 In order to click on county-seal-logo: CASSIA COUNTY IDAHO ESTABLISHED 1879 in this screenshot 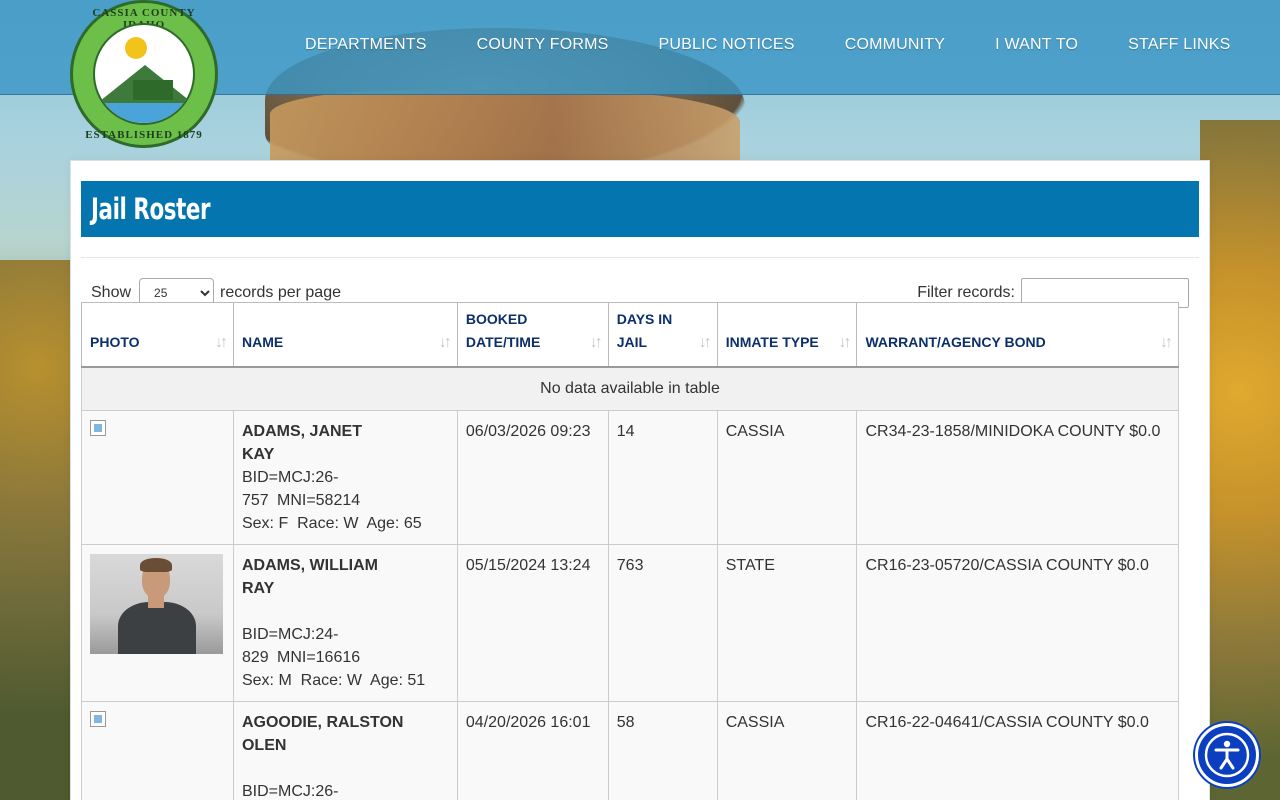, I will do `click(144, 74)`.